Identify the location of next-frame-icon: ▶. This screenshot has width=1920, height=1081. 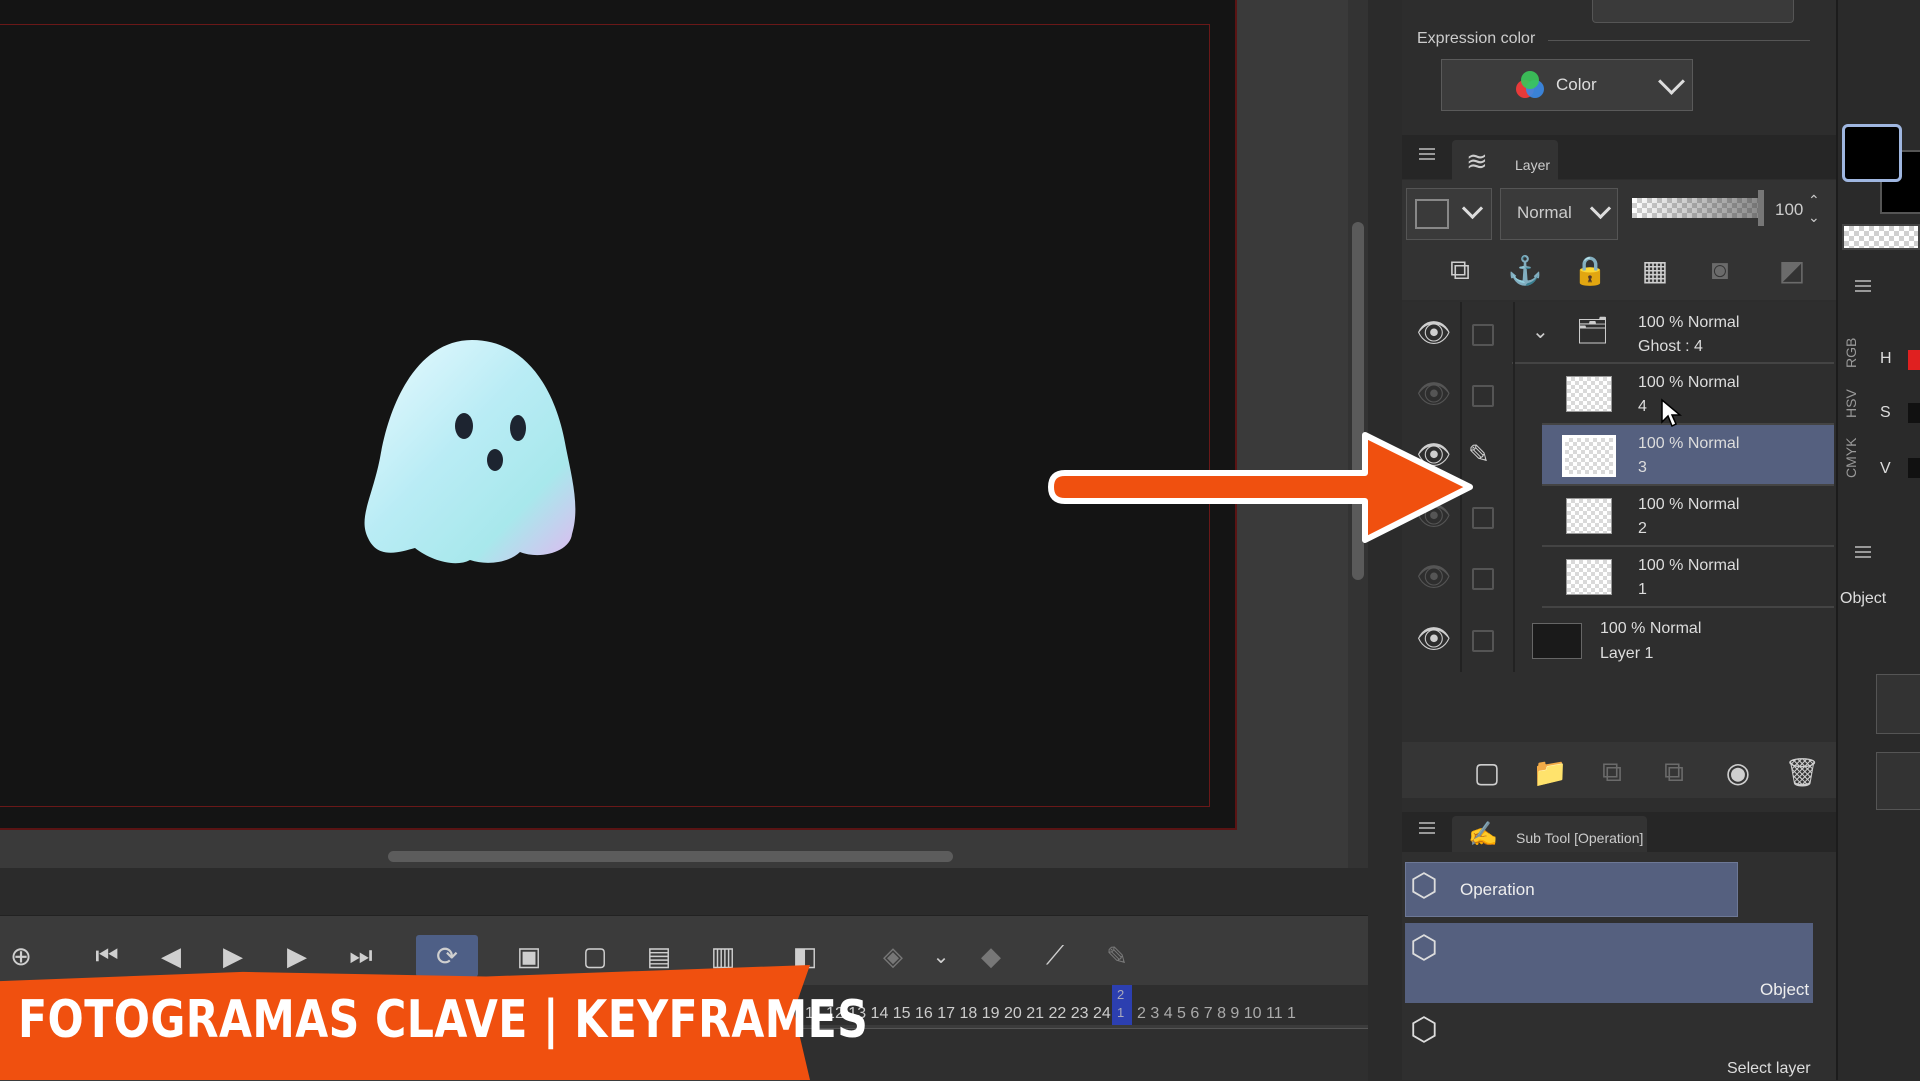
(297, 956).